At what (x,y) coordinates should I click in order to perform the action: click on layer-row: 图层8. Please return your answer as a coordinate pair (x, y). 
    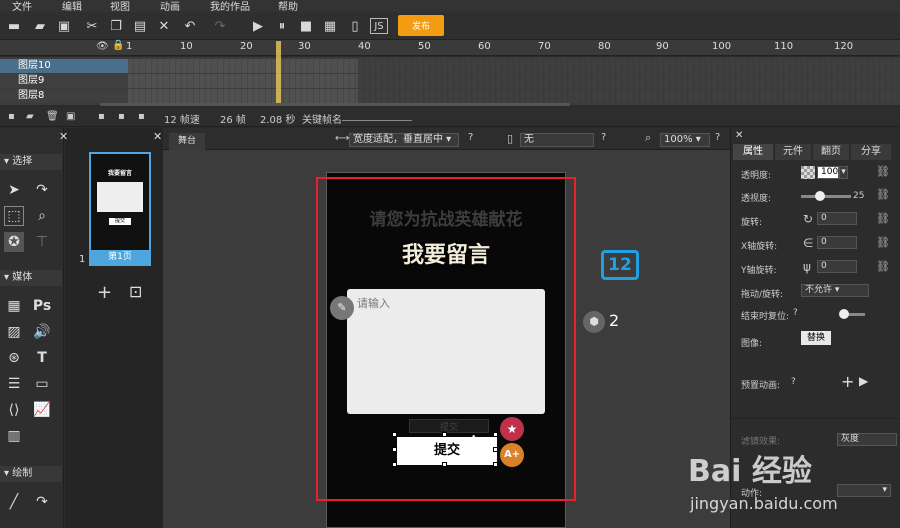
    Looking at the image, I should click on (450, 96).